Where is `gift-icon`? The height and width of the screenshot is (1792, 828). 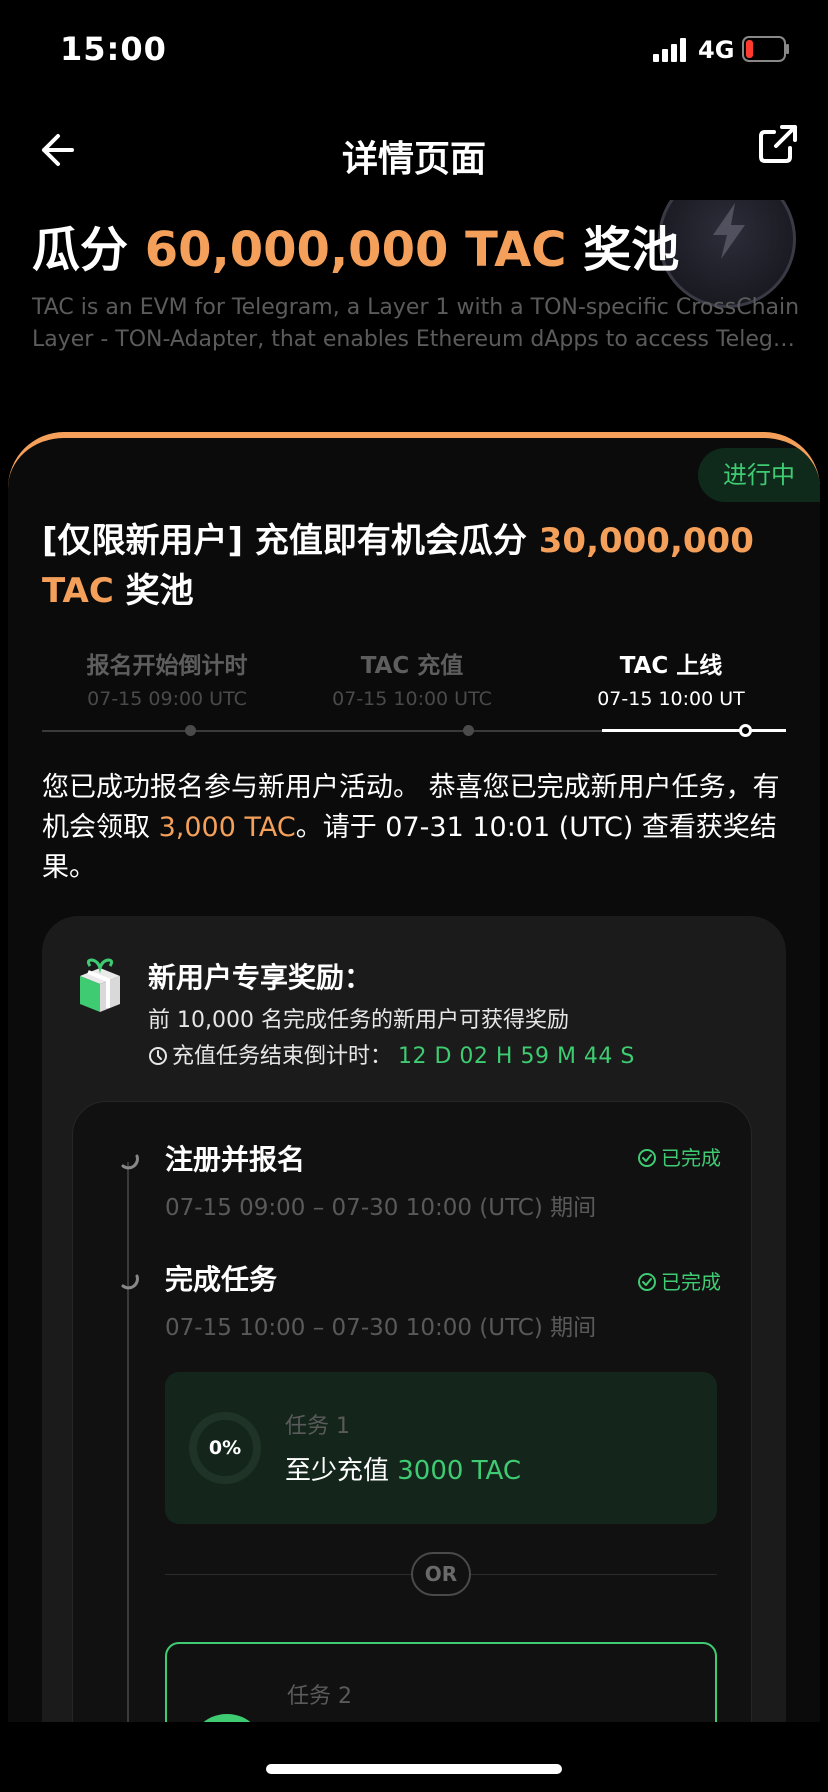 gift-icon is located at coordinates (100, 985).